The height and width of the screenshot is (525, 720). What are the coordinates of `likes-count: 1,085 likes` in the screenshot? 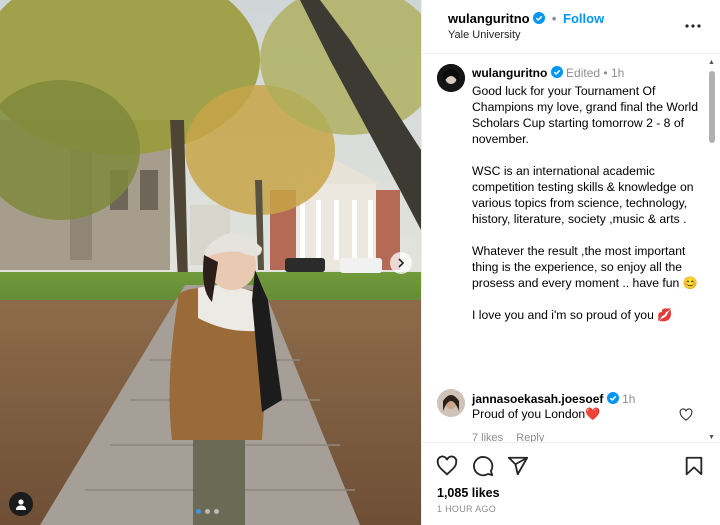 It's located at (468, 493).